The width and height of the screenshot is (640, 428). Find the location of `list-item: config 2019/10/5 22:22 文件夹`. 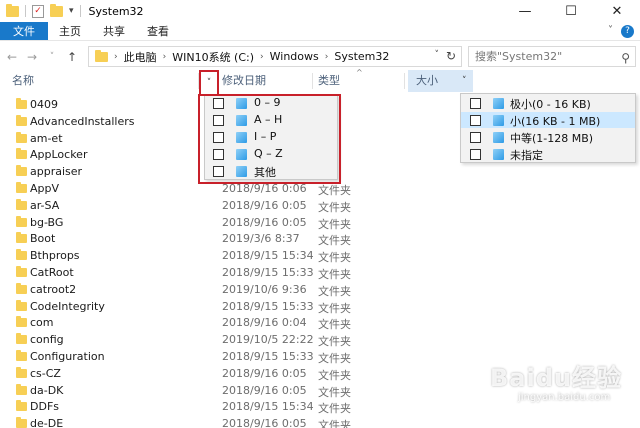

list-item: config 2019/10/5 22:22 文件夹 is located at coordinates (230, 340).